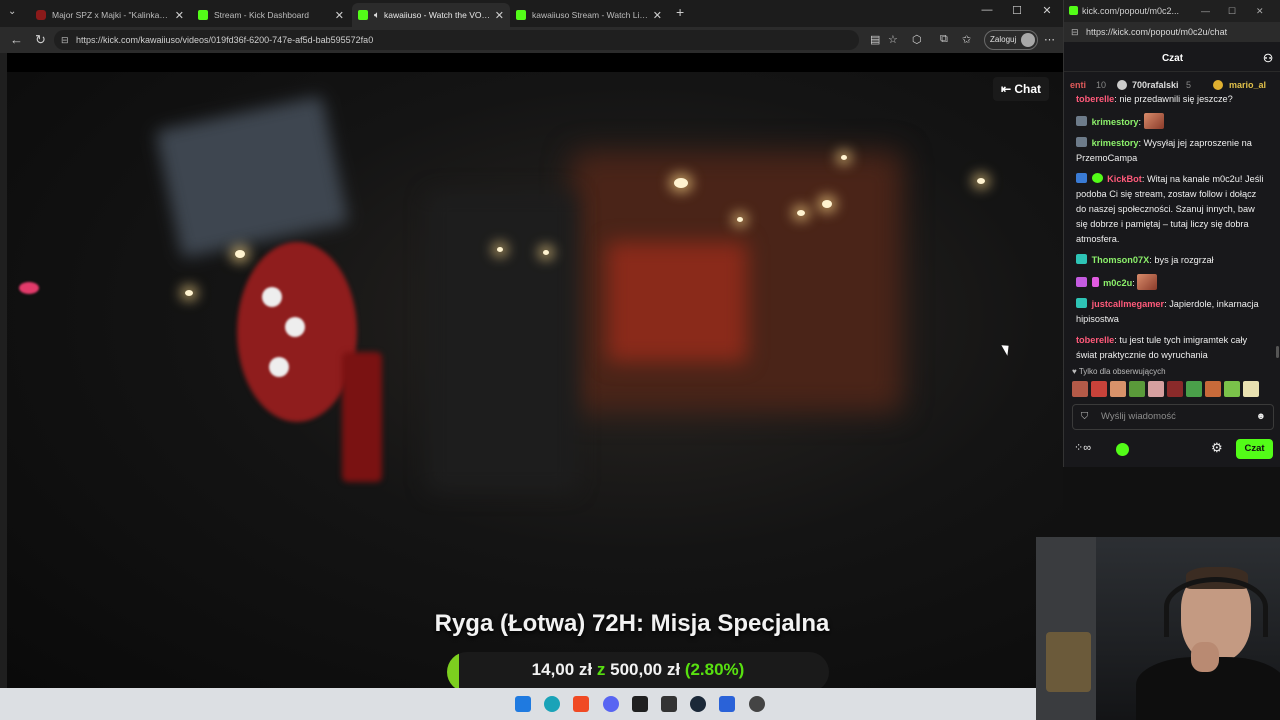  Describe the element at coordinates (1173, 417) in the screenshot. I see `chat-message-input: ⛉ Wyślij wiadomość ☻` at that location.